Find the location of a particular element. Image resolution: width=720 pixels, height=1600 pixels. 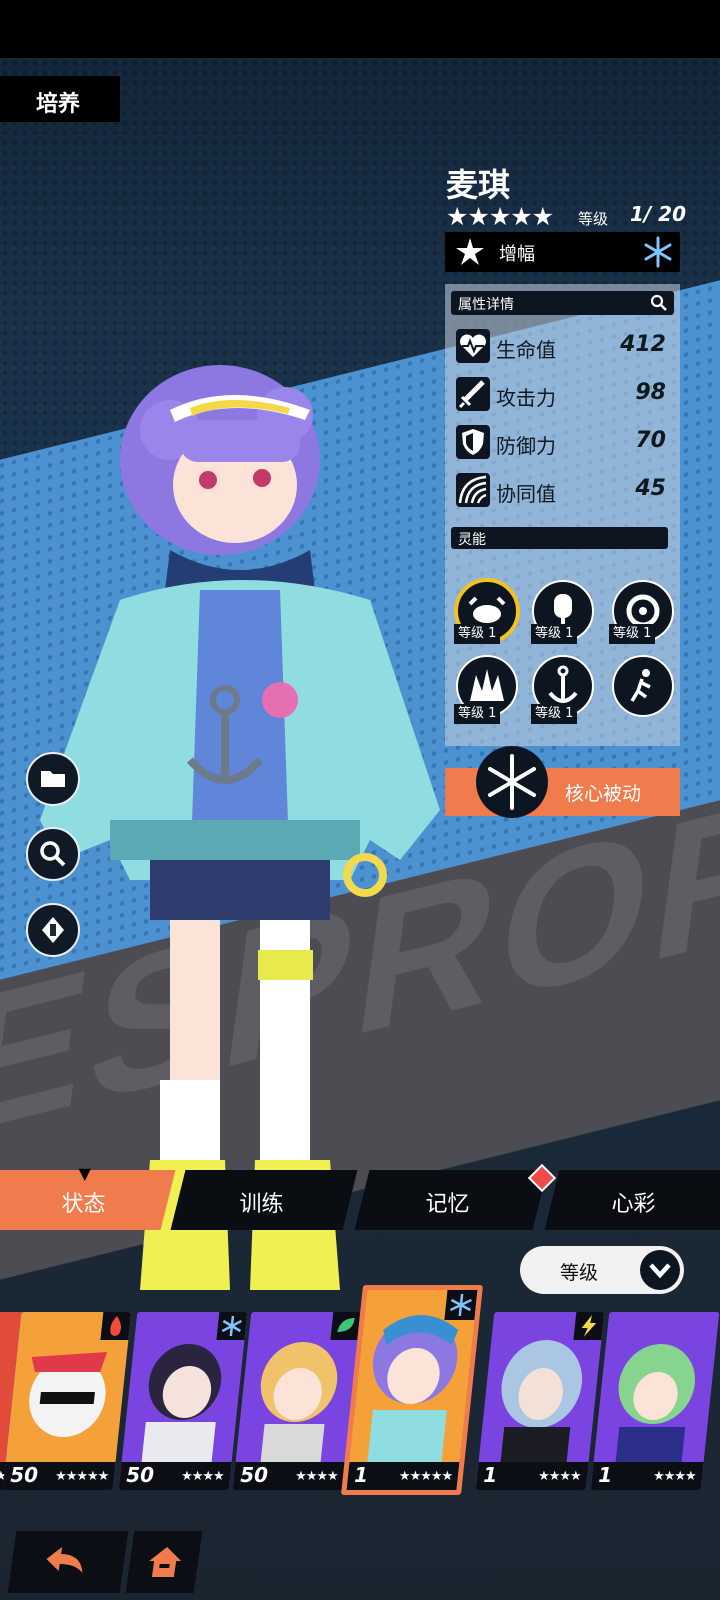

roster-card-3: 50 ★★★★ is located at coordinates (183, 1401).